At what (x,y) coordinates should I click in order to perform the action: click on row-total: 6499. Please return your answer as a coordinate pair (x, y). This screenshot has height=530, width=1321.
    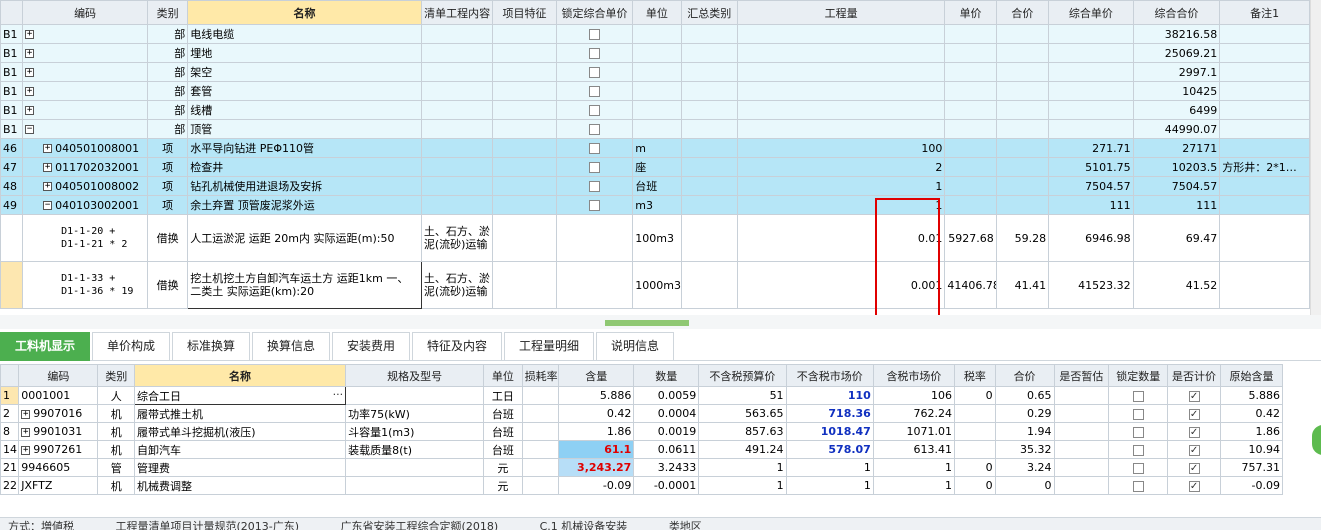
    Looking at the image, I should click on (1176, 110).